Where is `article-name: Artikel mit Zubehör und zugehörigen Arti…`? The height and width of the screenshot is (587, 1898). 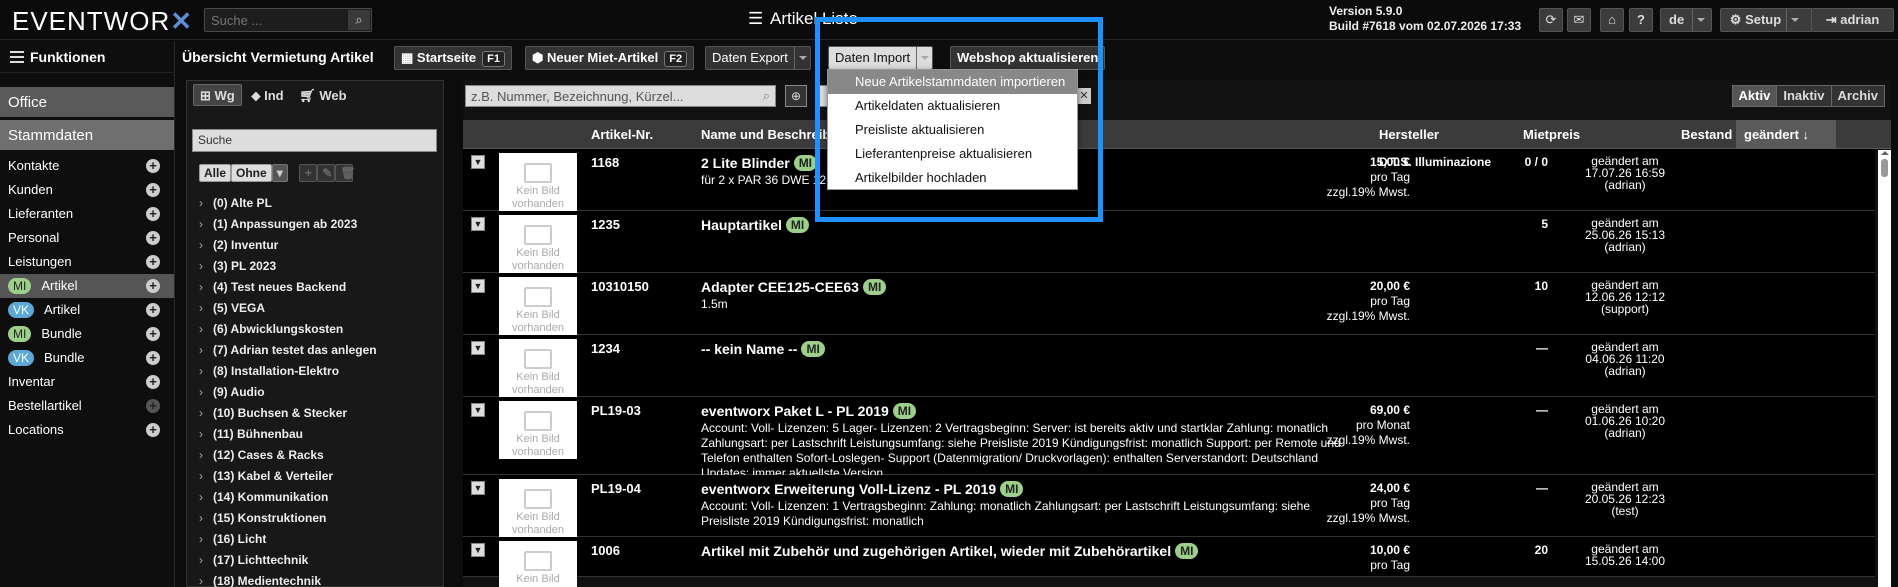 article-name: Artikel mit Zubehör und zugehörigen Arti… is located at coordinates (950, 551).